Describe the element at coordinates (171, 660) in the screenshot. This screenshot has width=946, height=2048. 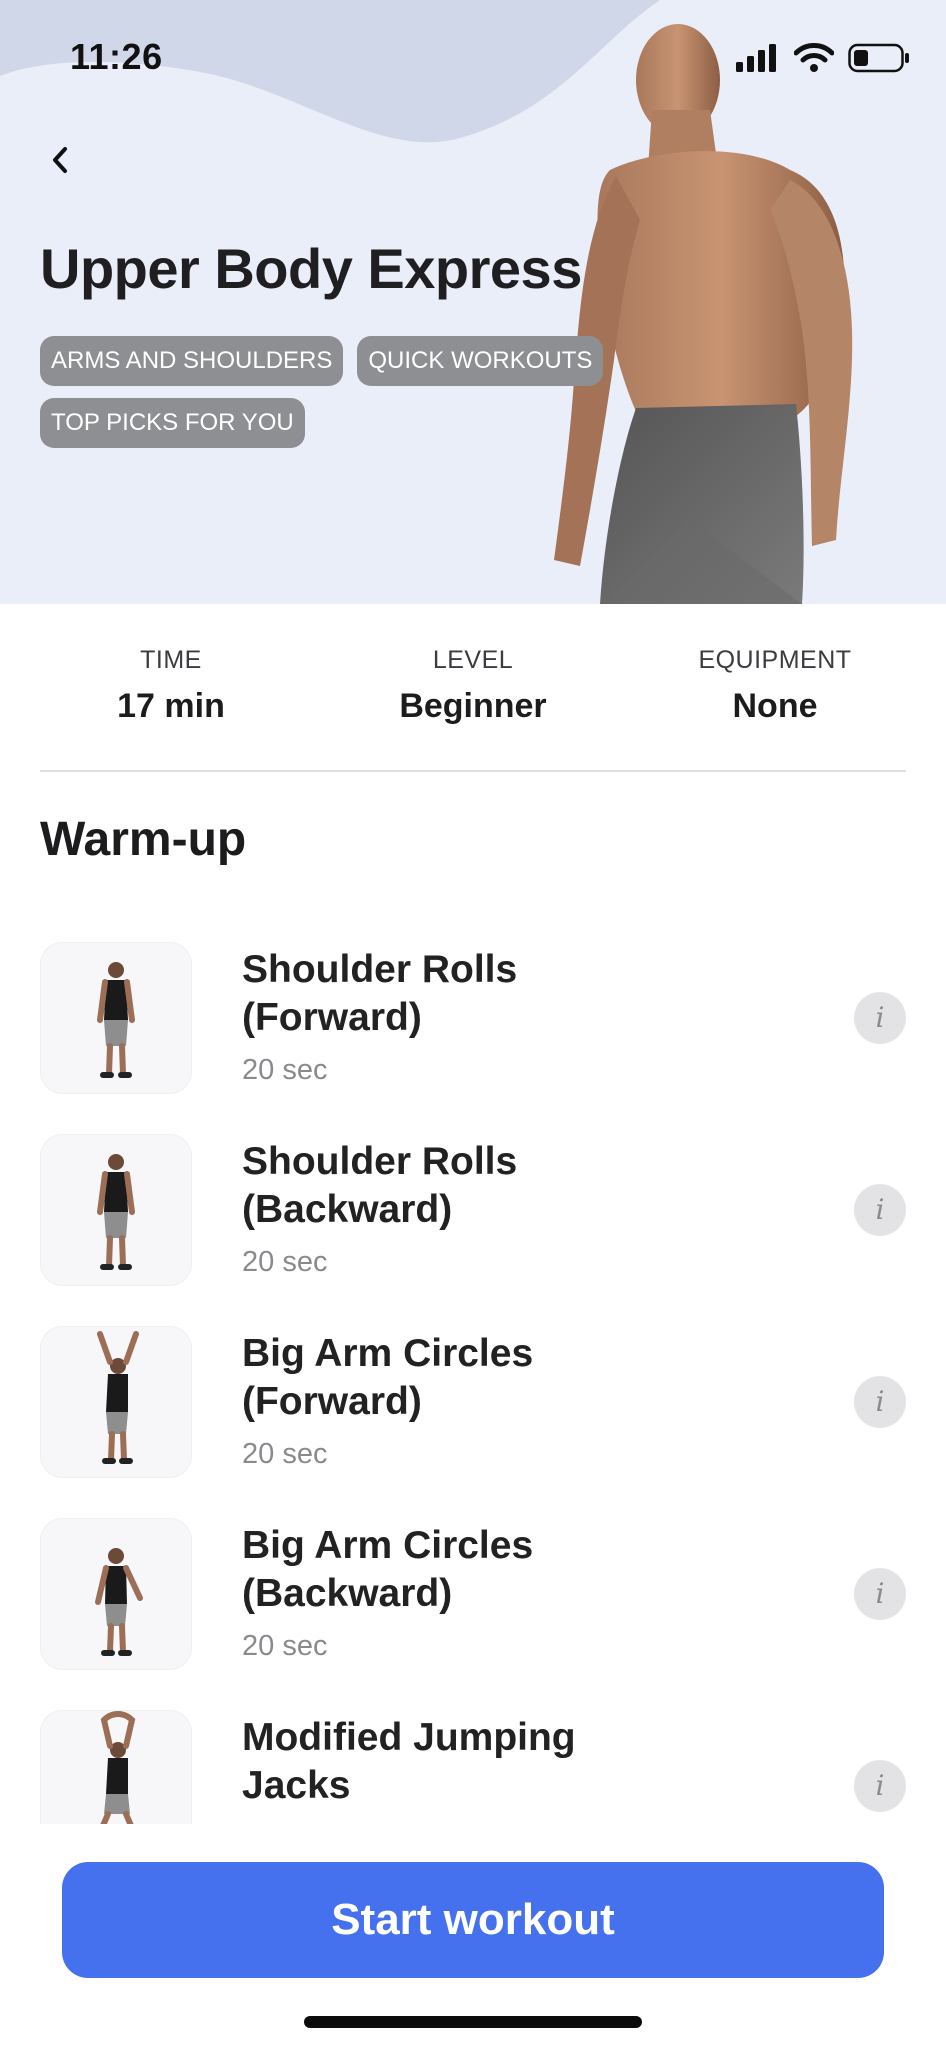
I see `stat-time-label: TIME` at that location.